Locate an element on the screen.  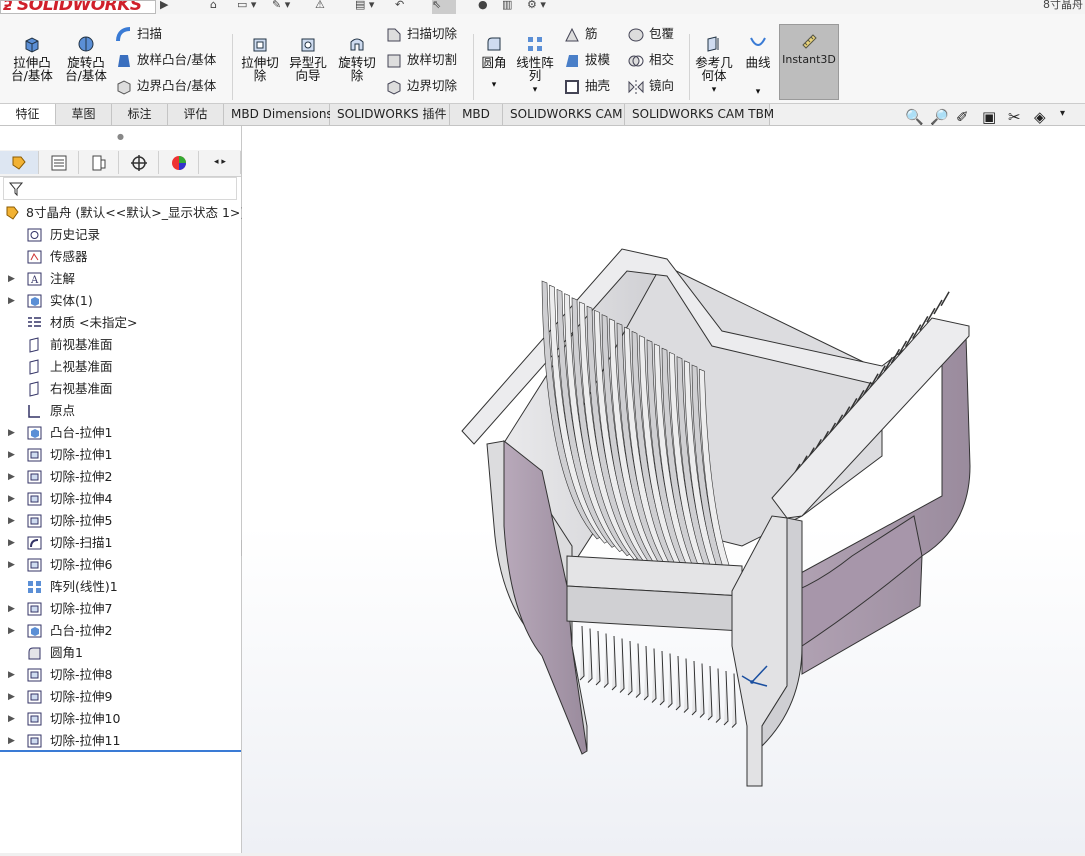
tab-markup: 标注 is located at coordinates (140, 114).